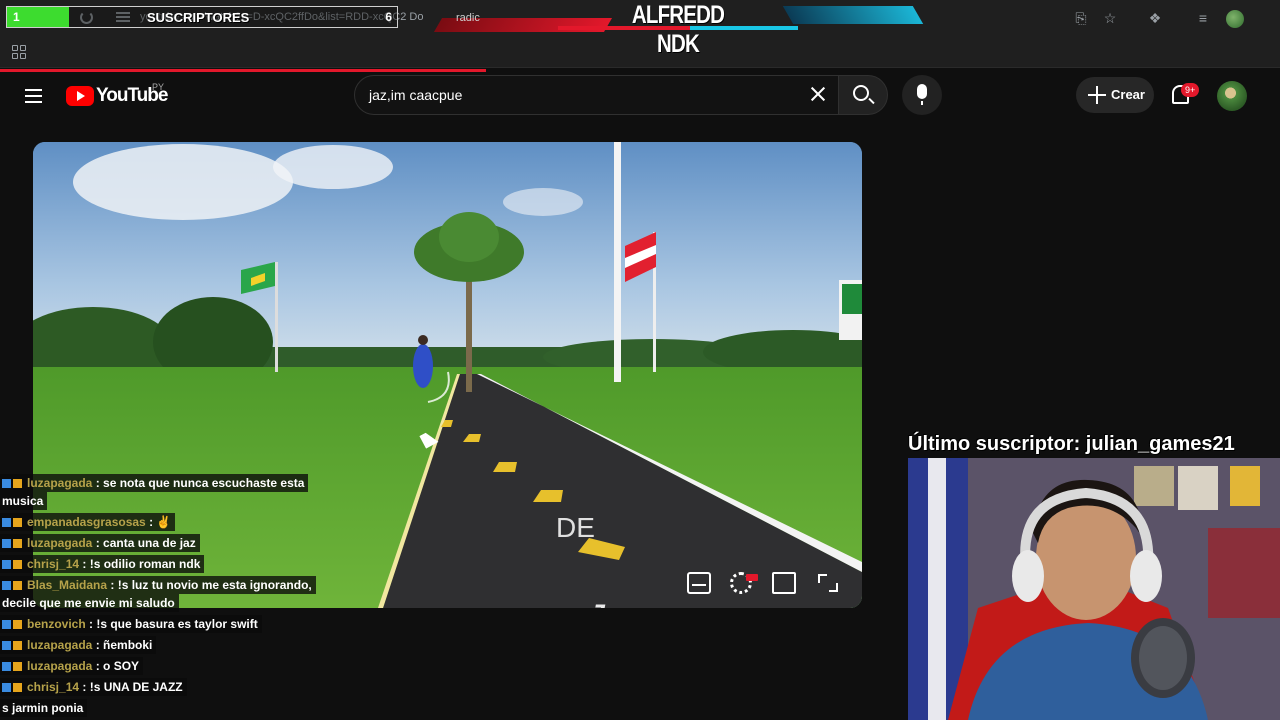 This screenshot has height=720, width=1280. I want to click on browser-tab-title: radic, so click(468, 18).